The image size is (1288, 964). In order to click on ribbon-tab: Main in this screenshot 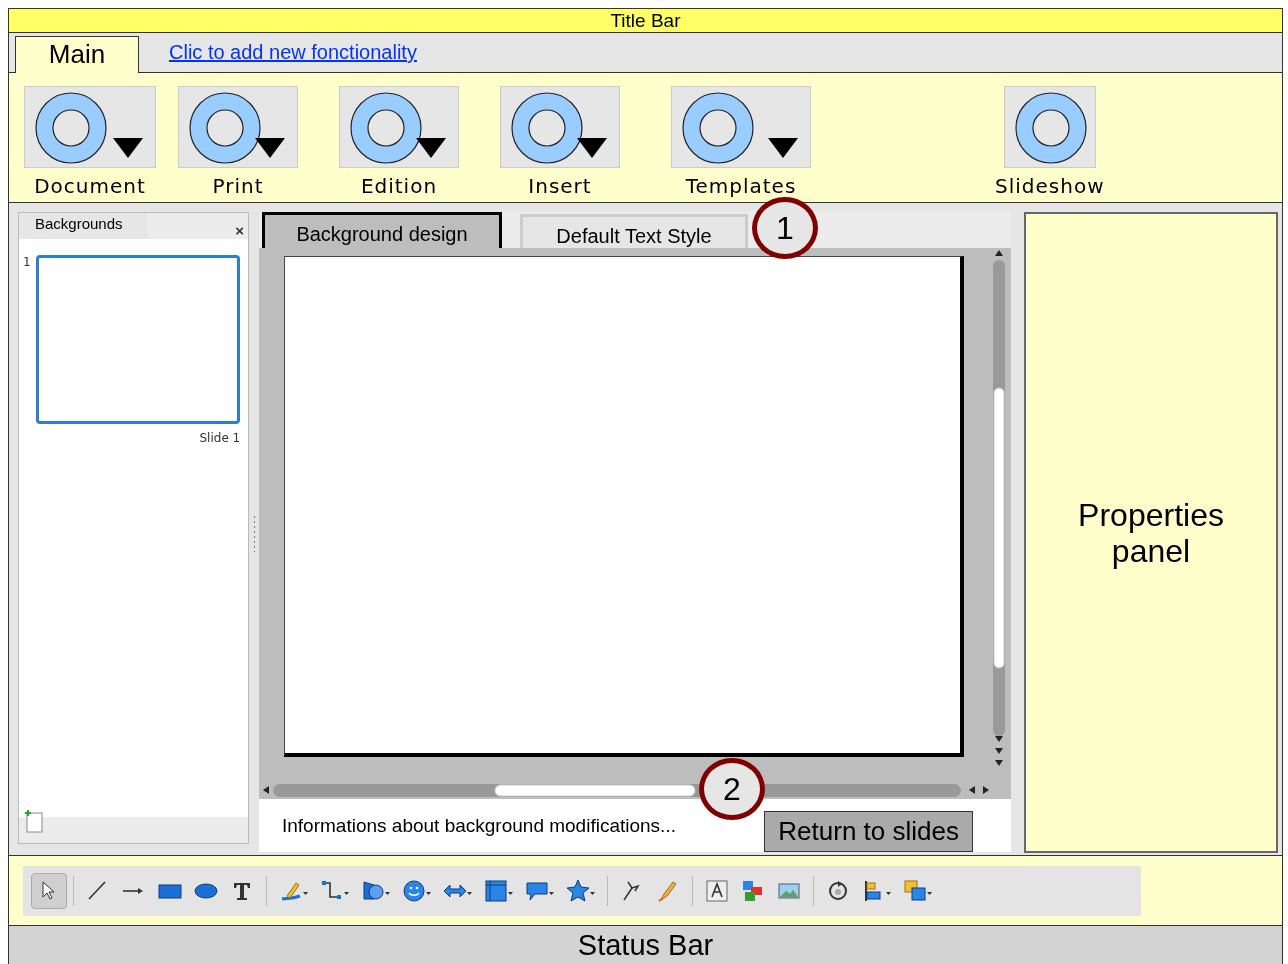, I will do `click(77, 54)`.